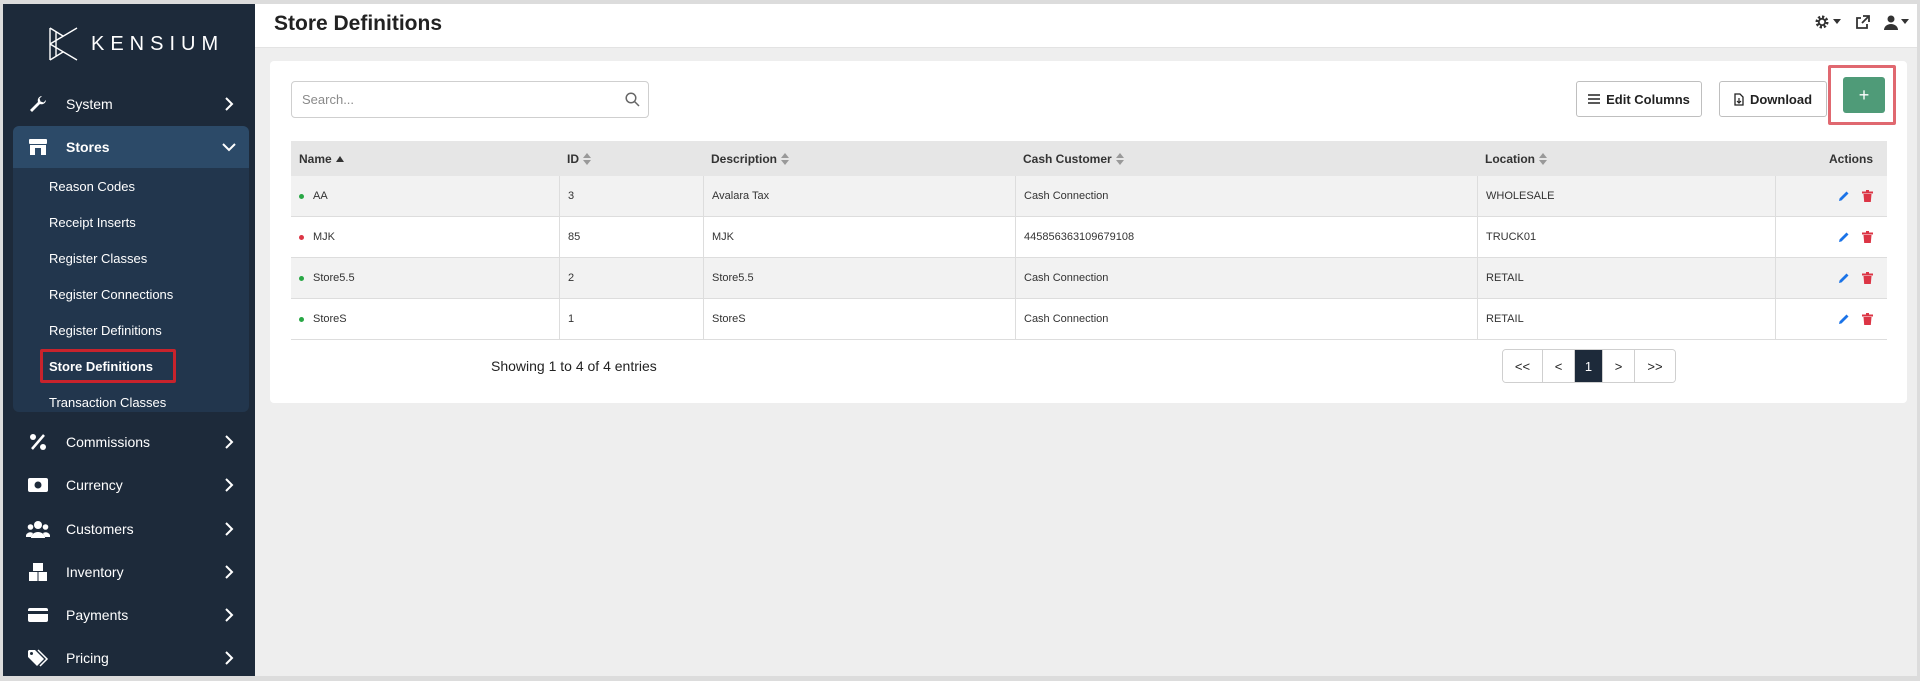 The width and height of the screenshot is (1920, 681). I want to click on cell-text: AA, so click(320, 196).